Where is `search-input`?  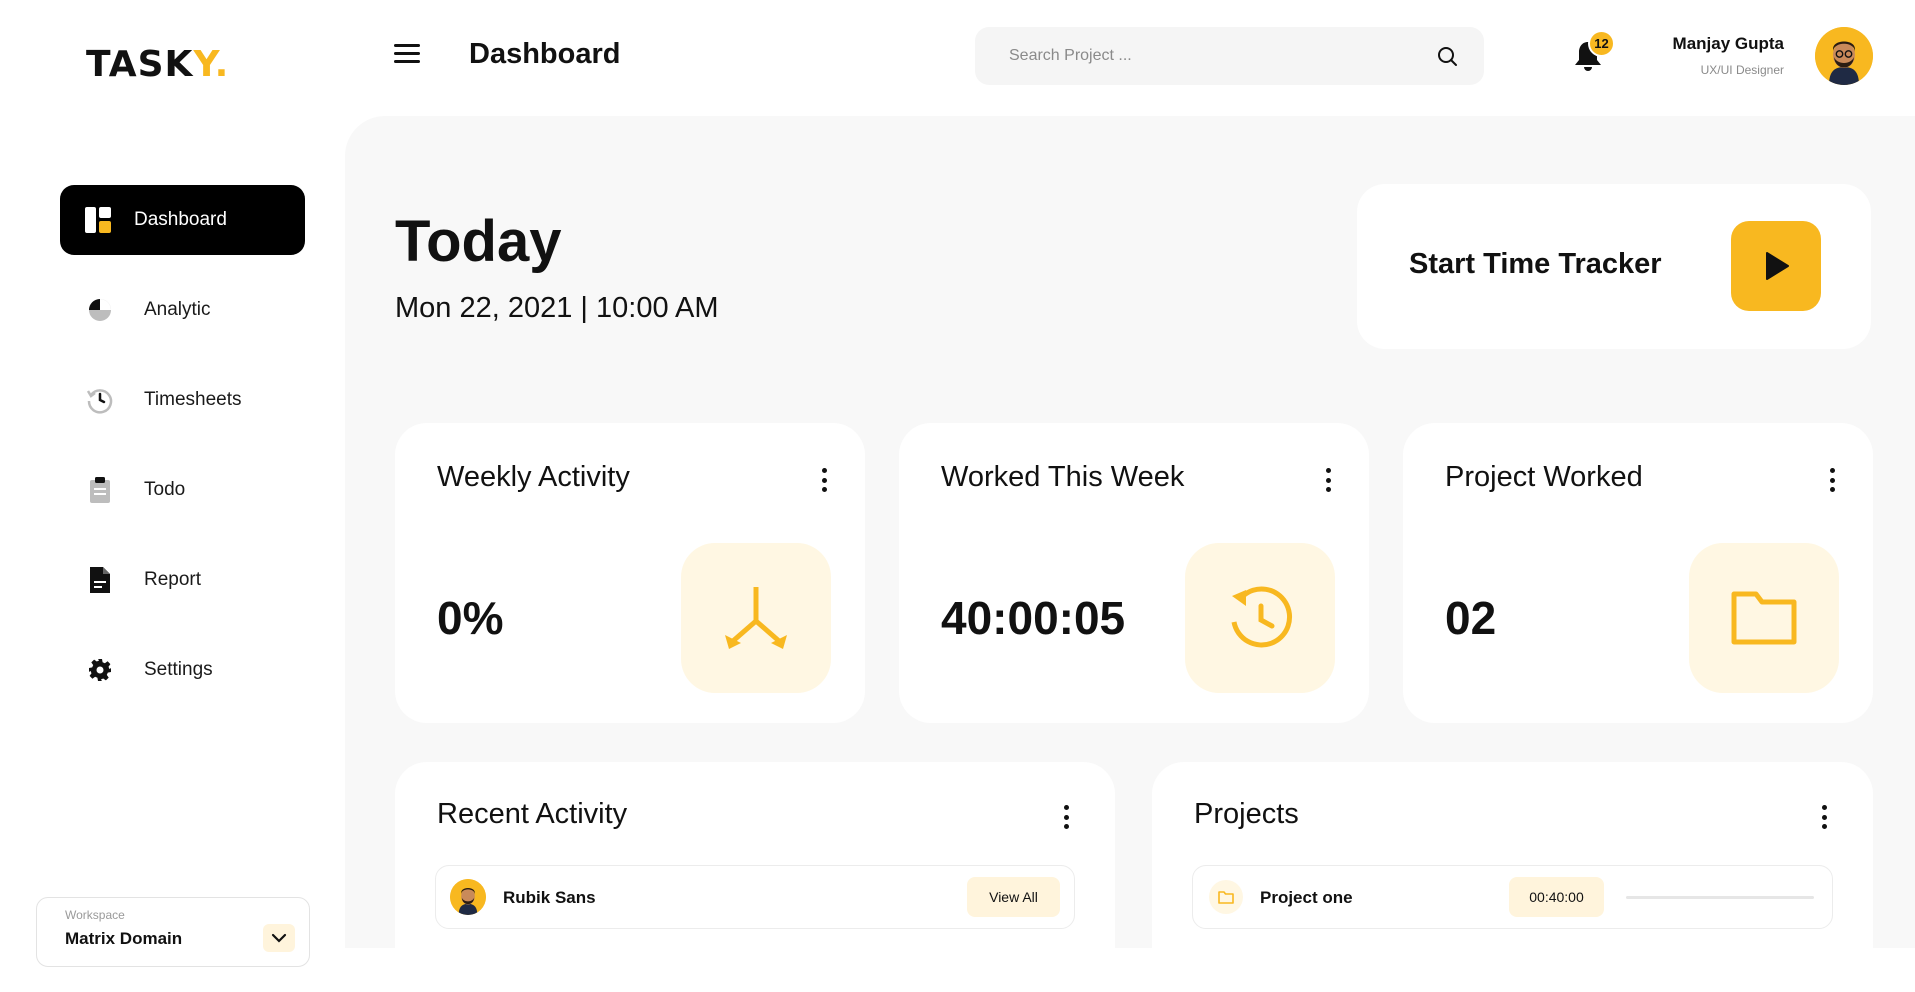
search-input is located at coordinates (1209, 56).